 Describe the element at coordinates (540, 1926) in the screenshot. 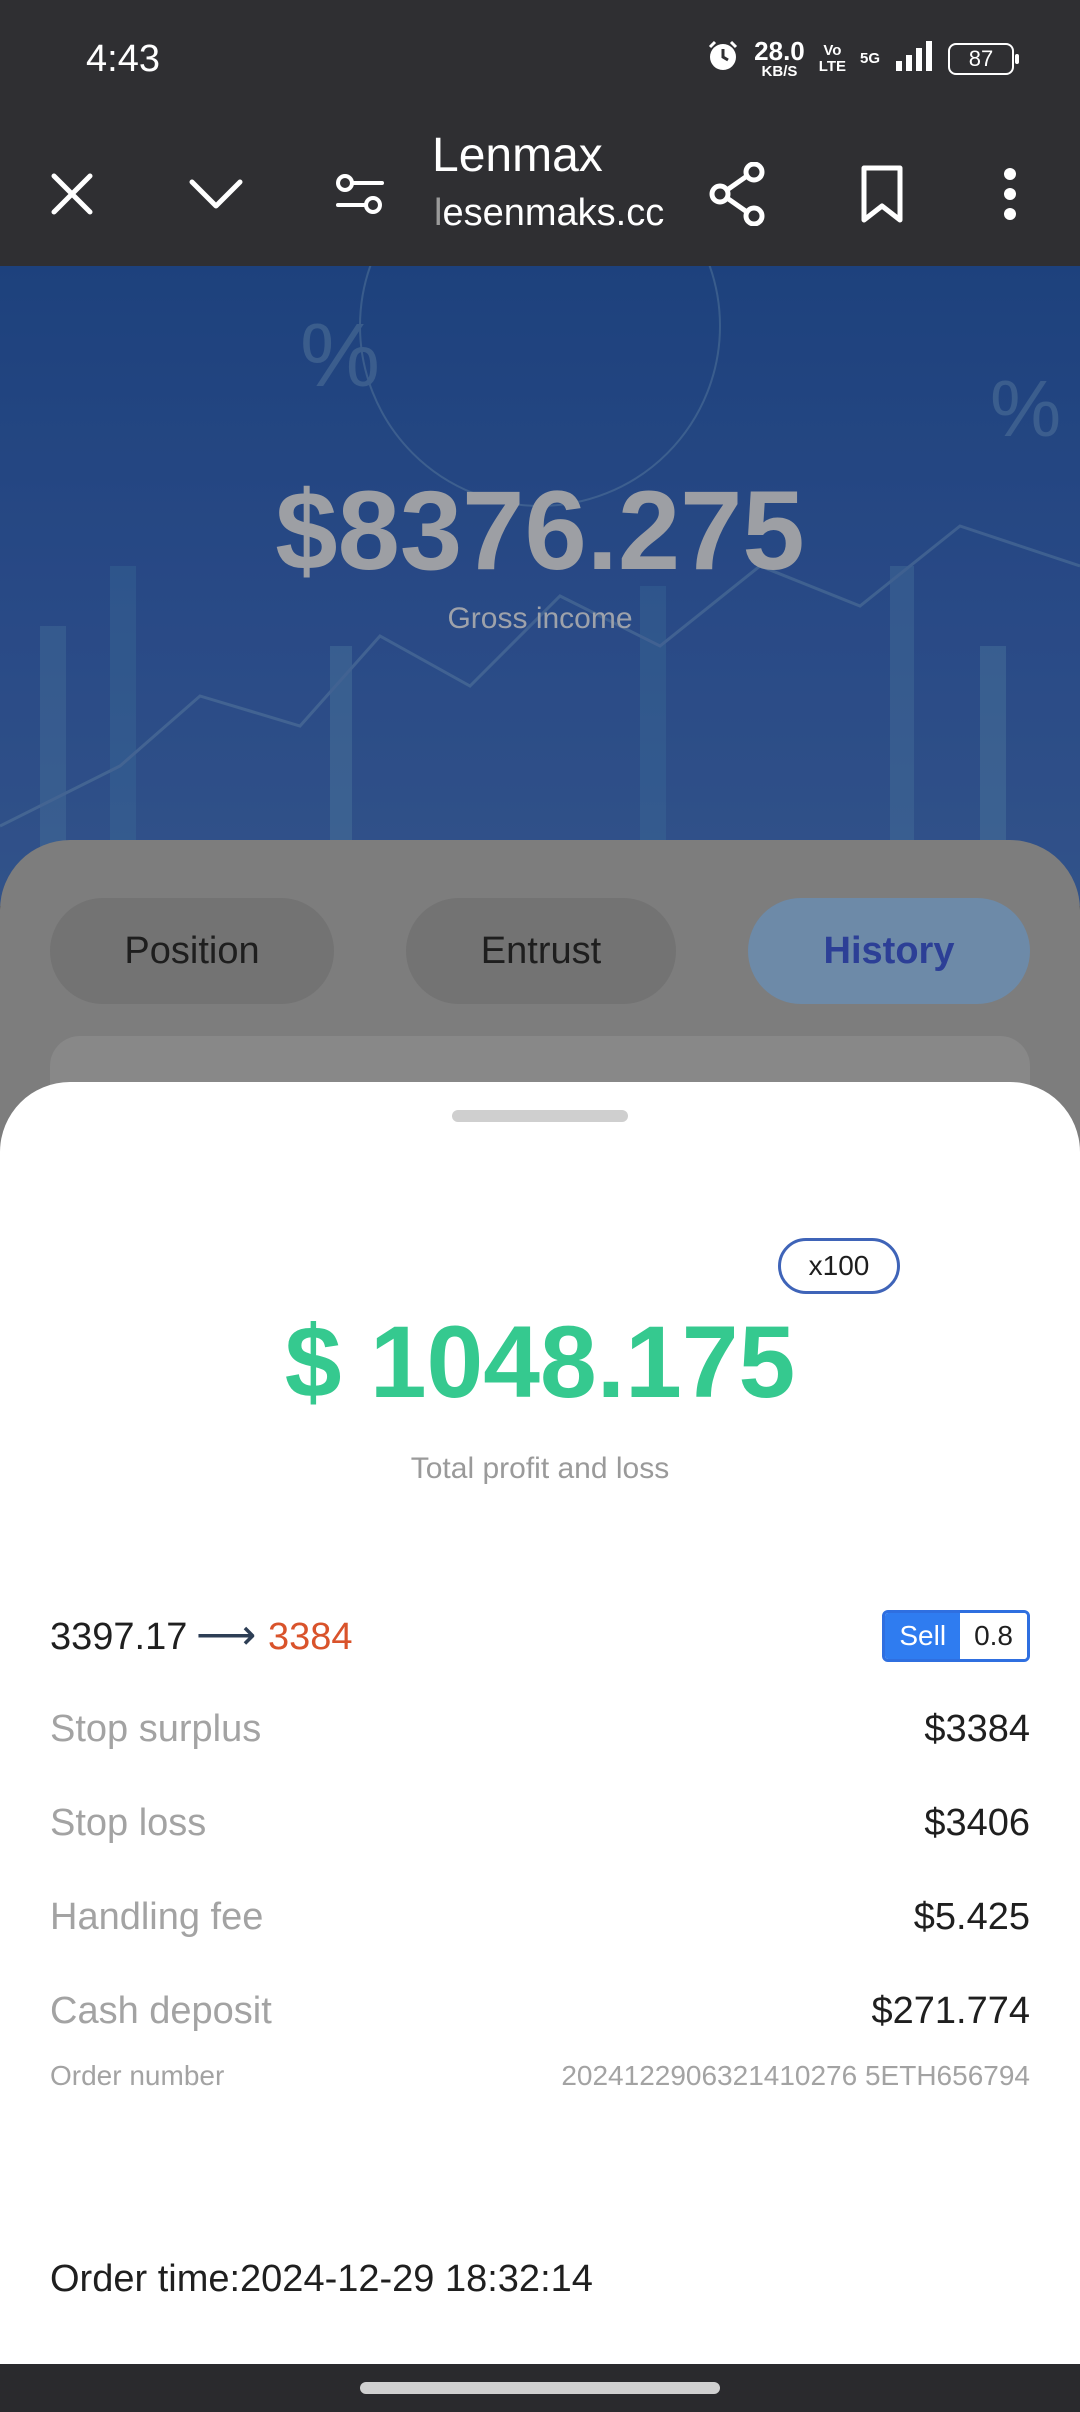

I see `handling-fee-row: Handling fee $5.425` at that location.